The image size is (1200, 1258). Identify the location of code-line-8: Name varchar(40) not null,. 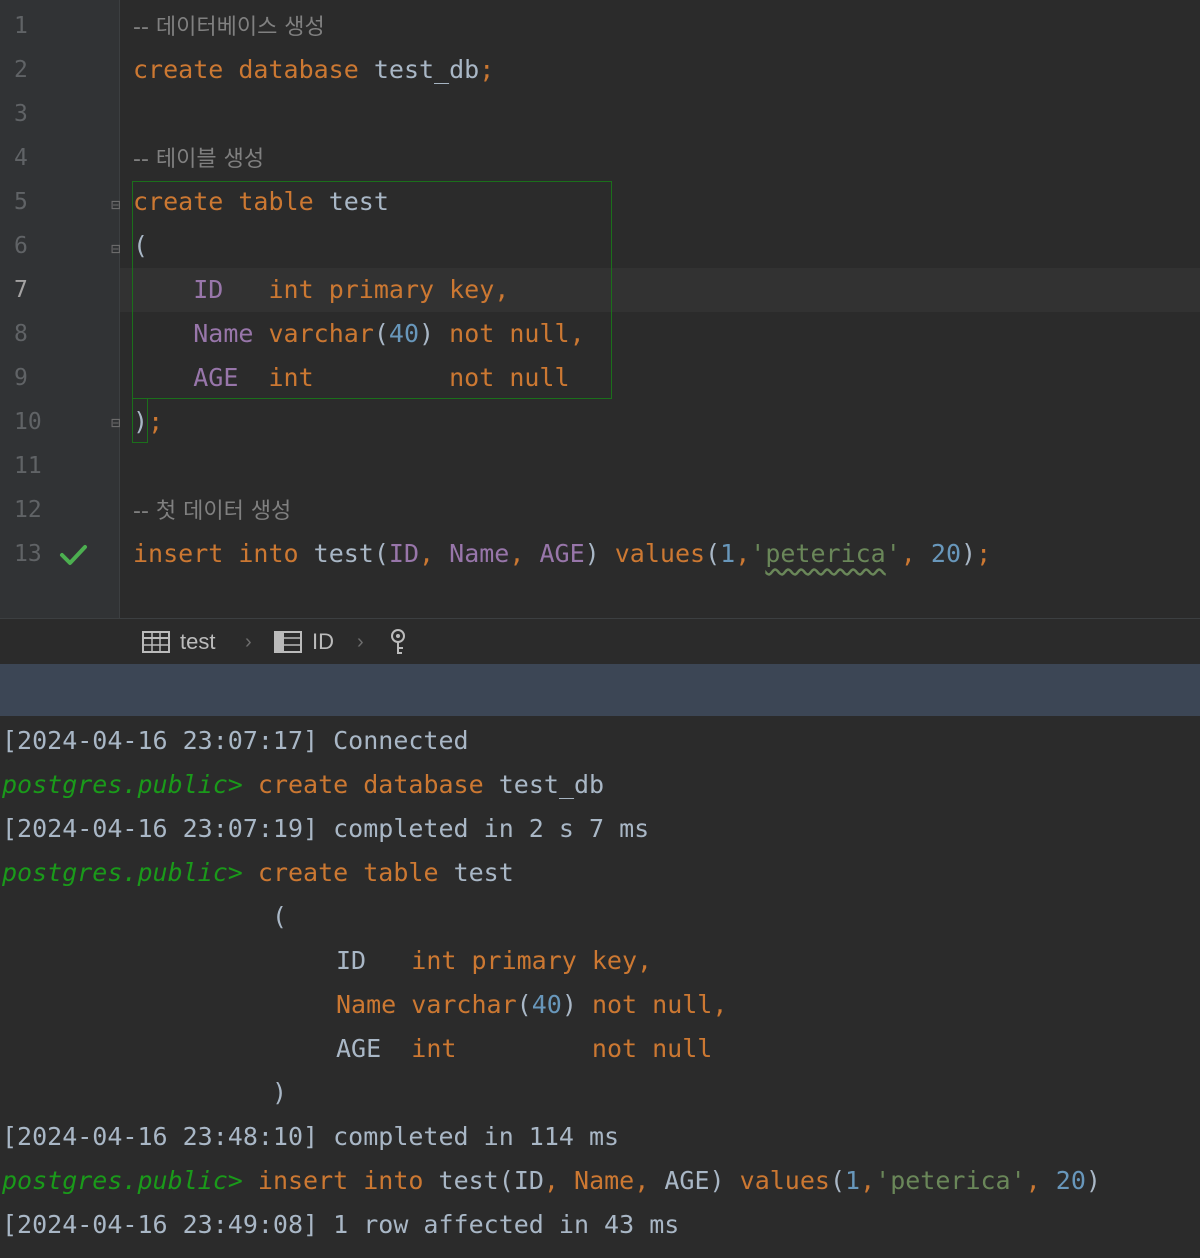
(562, 334).